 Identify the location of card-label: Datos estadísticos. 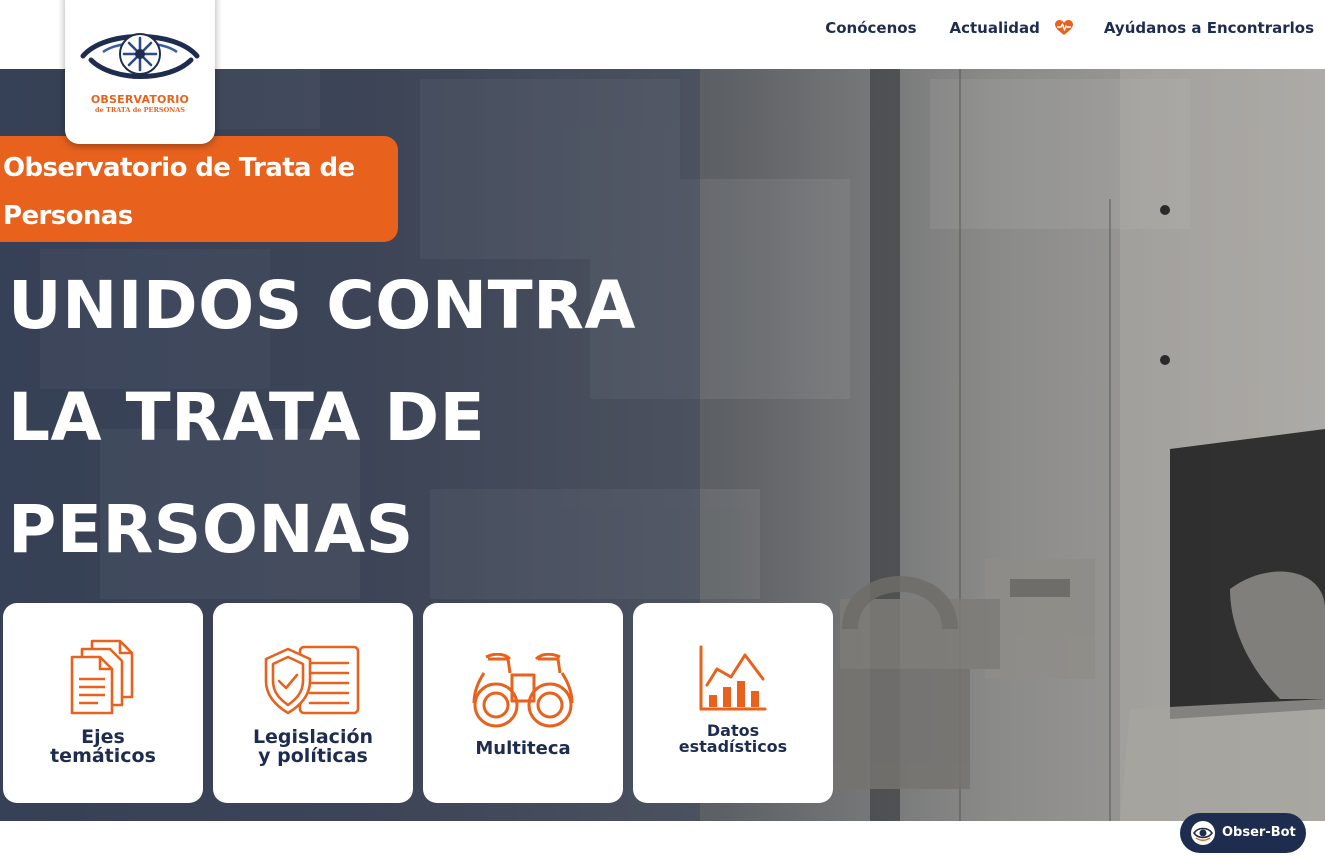
(733, 738).